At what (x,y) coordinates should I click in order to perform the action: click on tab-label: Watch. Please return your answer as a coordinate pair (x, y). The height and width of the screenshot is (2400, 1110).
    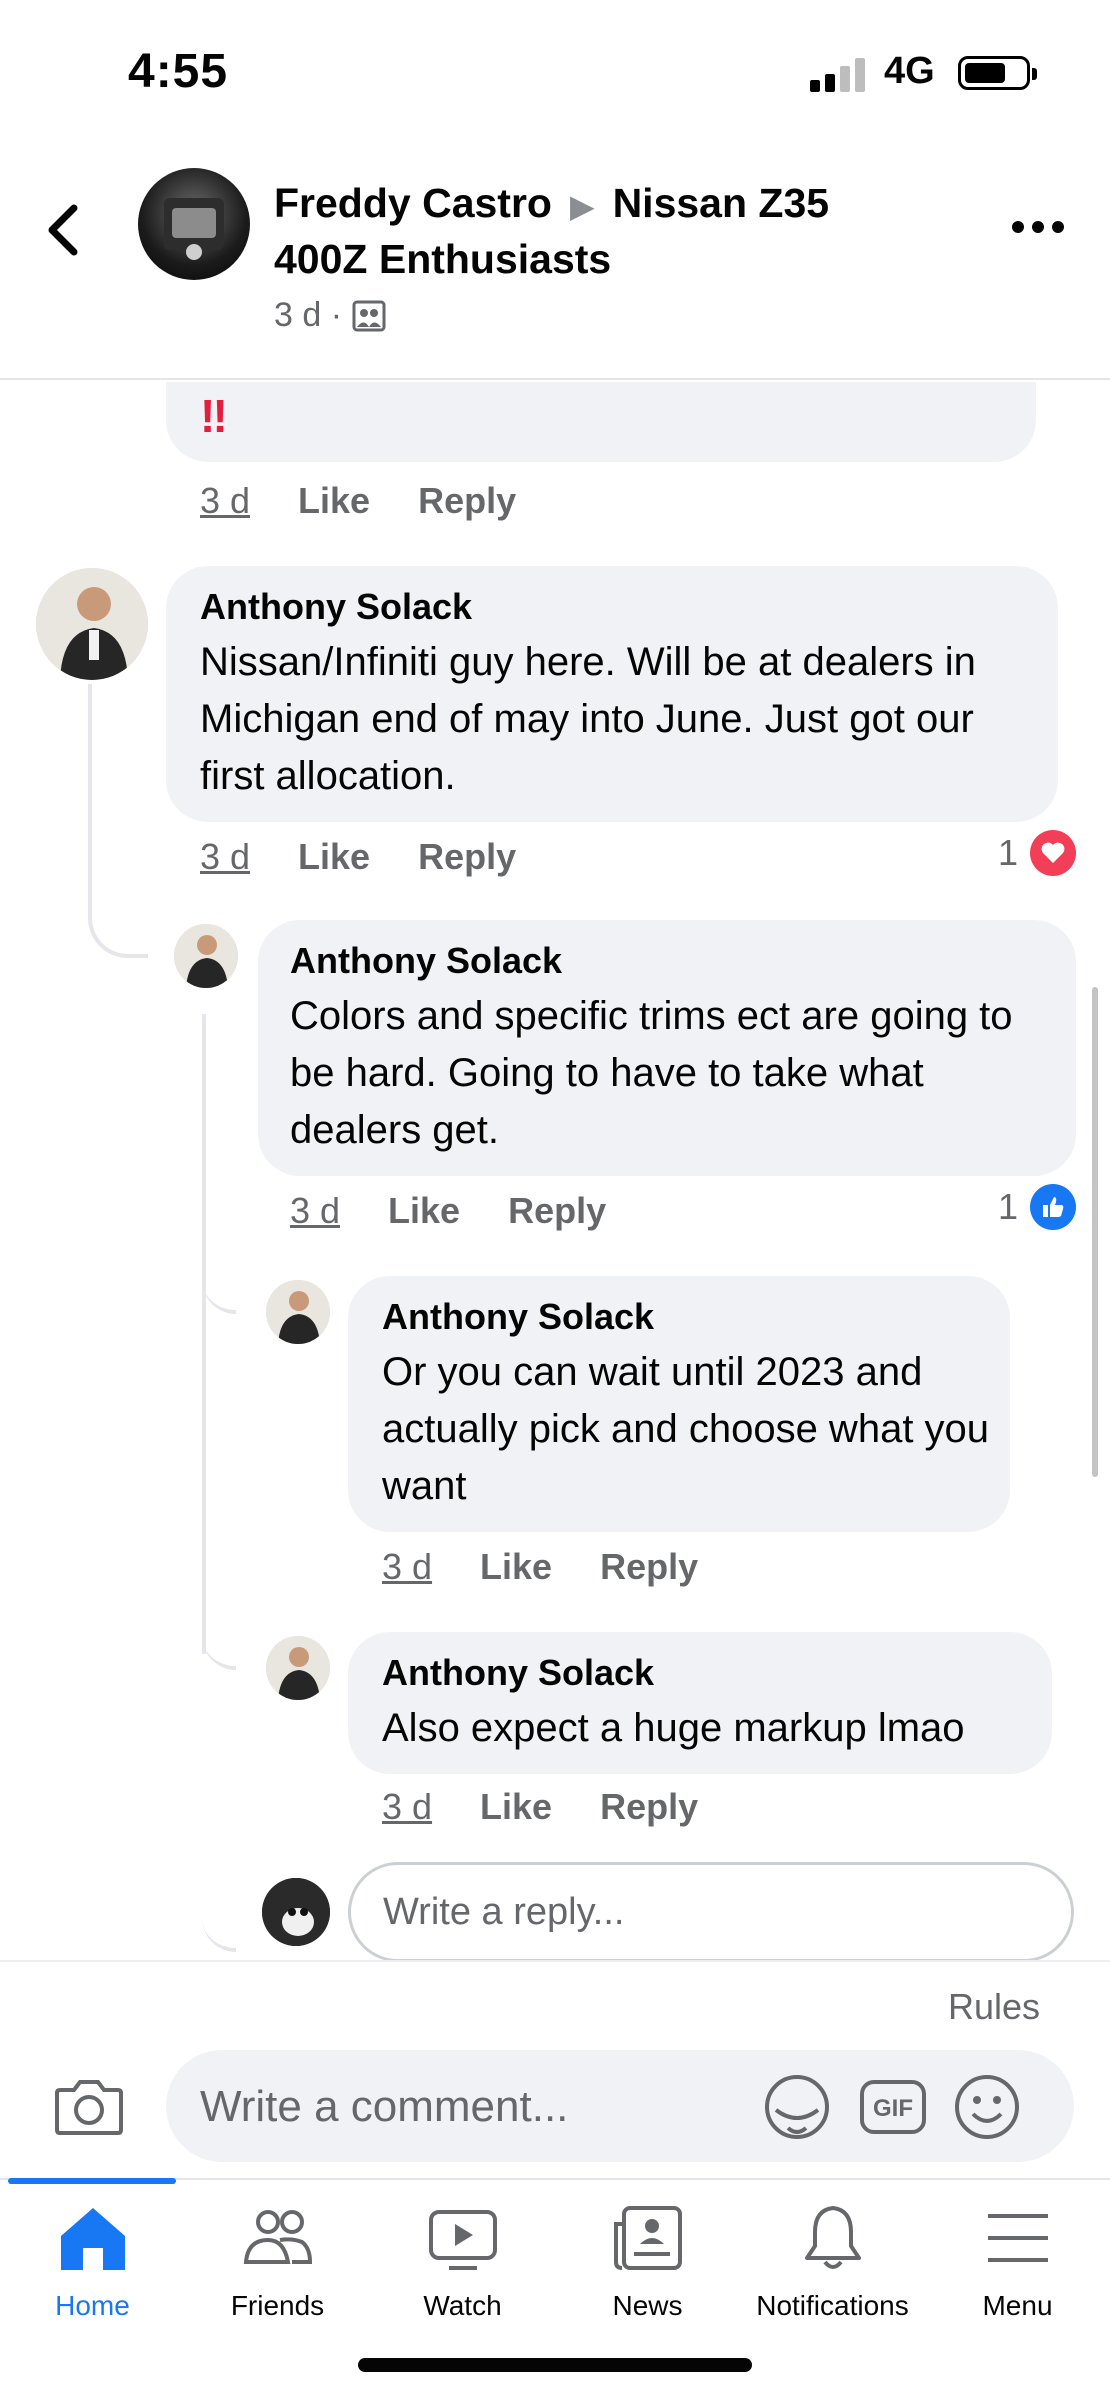
    Looking at the image, I should click on (462, 2305).